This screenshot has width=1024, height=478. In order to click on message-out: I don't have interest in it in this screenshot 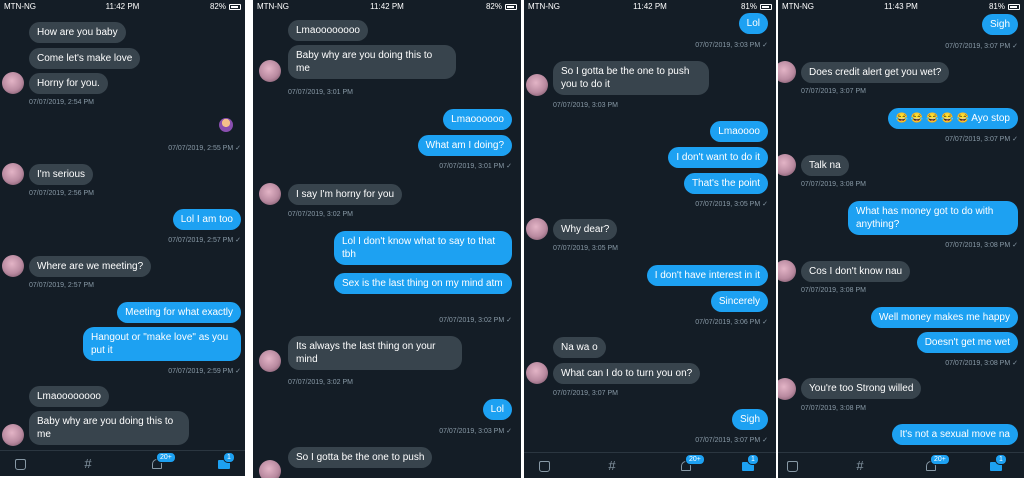, I will do `click(707, 275)`.